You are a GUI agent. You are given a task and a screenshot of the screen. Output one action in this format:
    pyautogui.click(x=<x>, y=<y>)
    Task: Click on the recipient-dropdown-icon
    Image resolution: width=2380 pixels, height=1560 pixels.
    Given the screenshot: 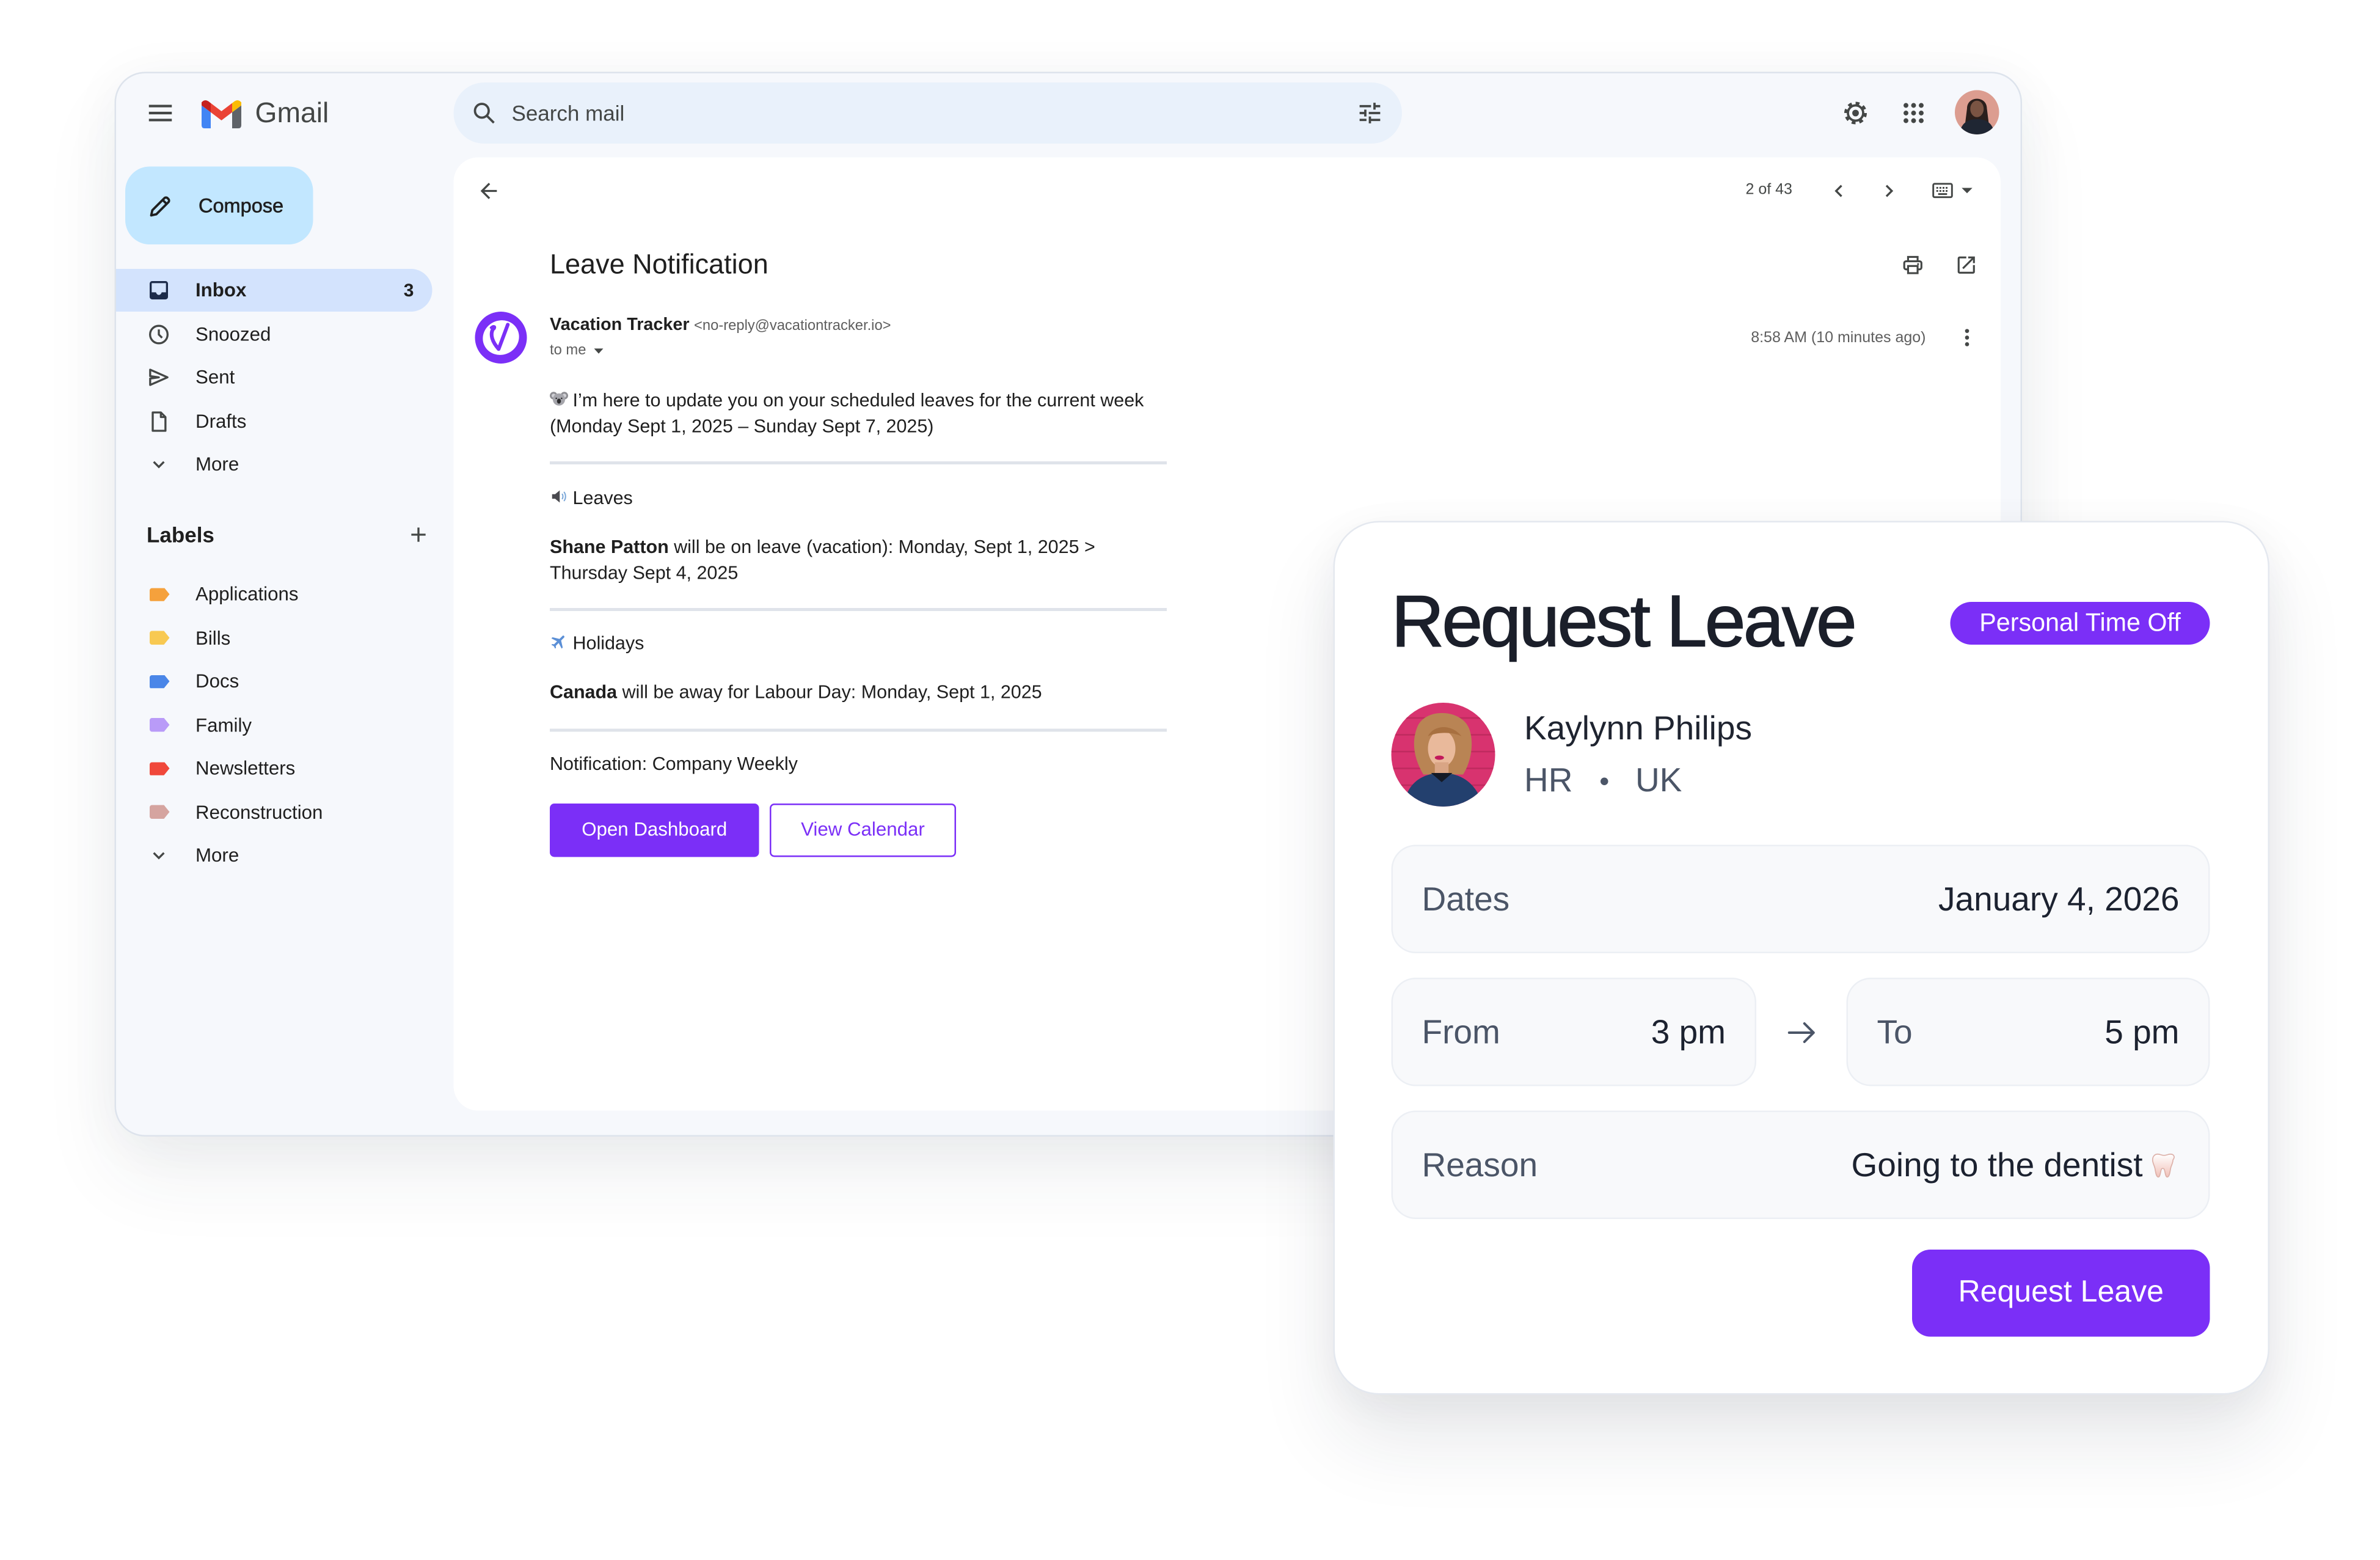 What is the action you would take?
    pyautogui.click(x=598, y=351)
    